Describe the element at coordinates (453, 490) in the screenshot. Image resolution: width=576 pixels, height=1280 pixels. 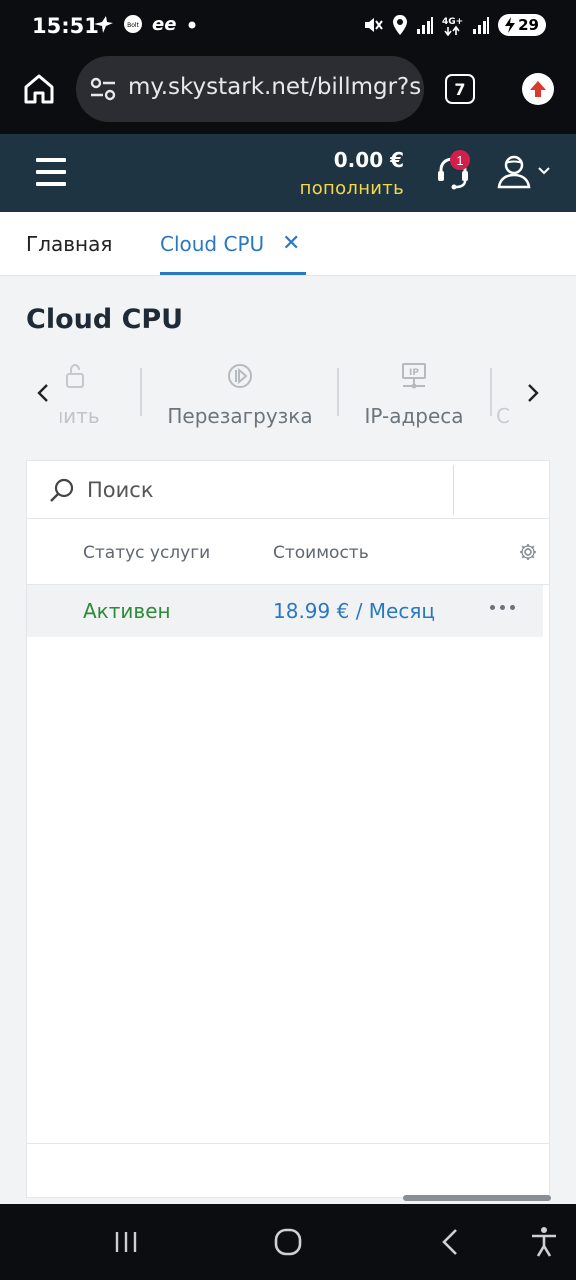
I see `search-divider` at that location.